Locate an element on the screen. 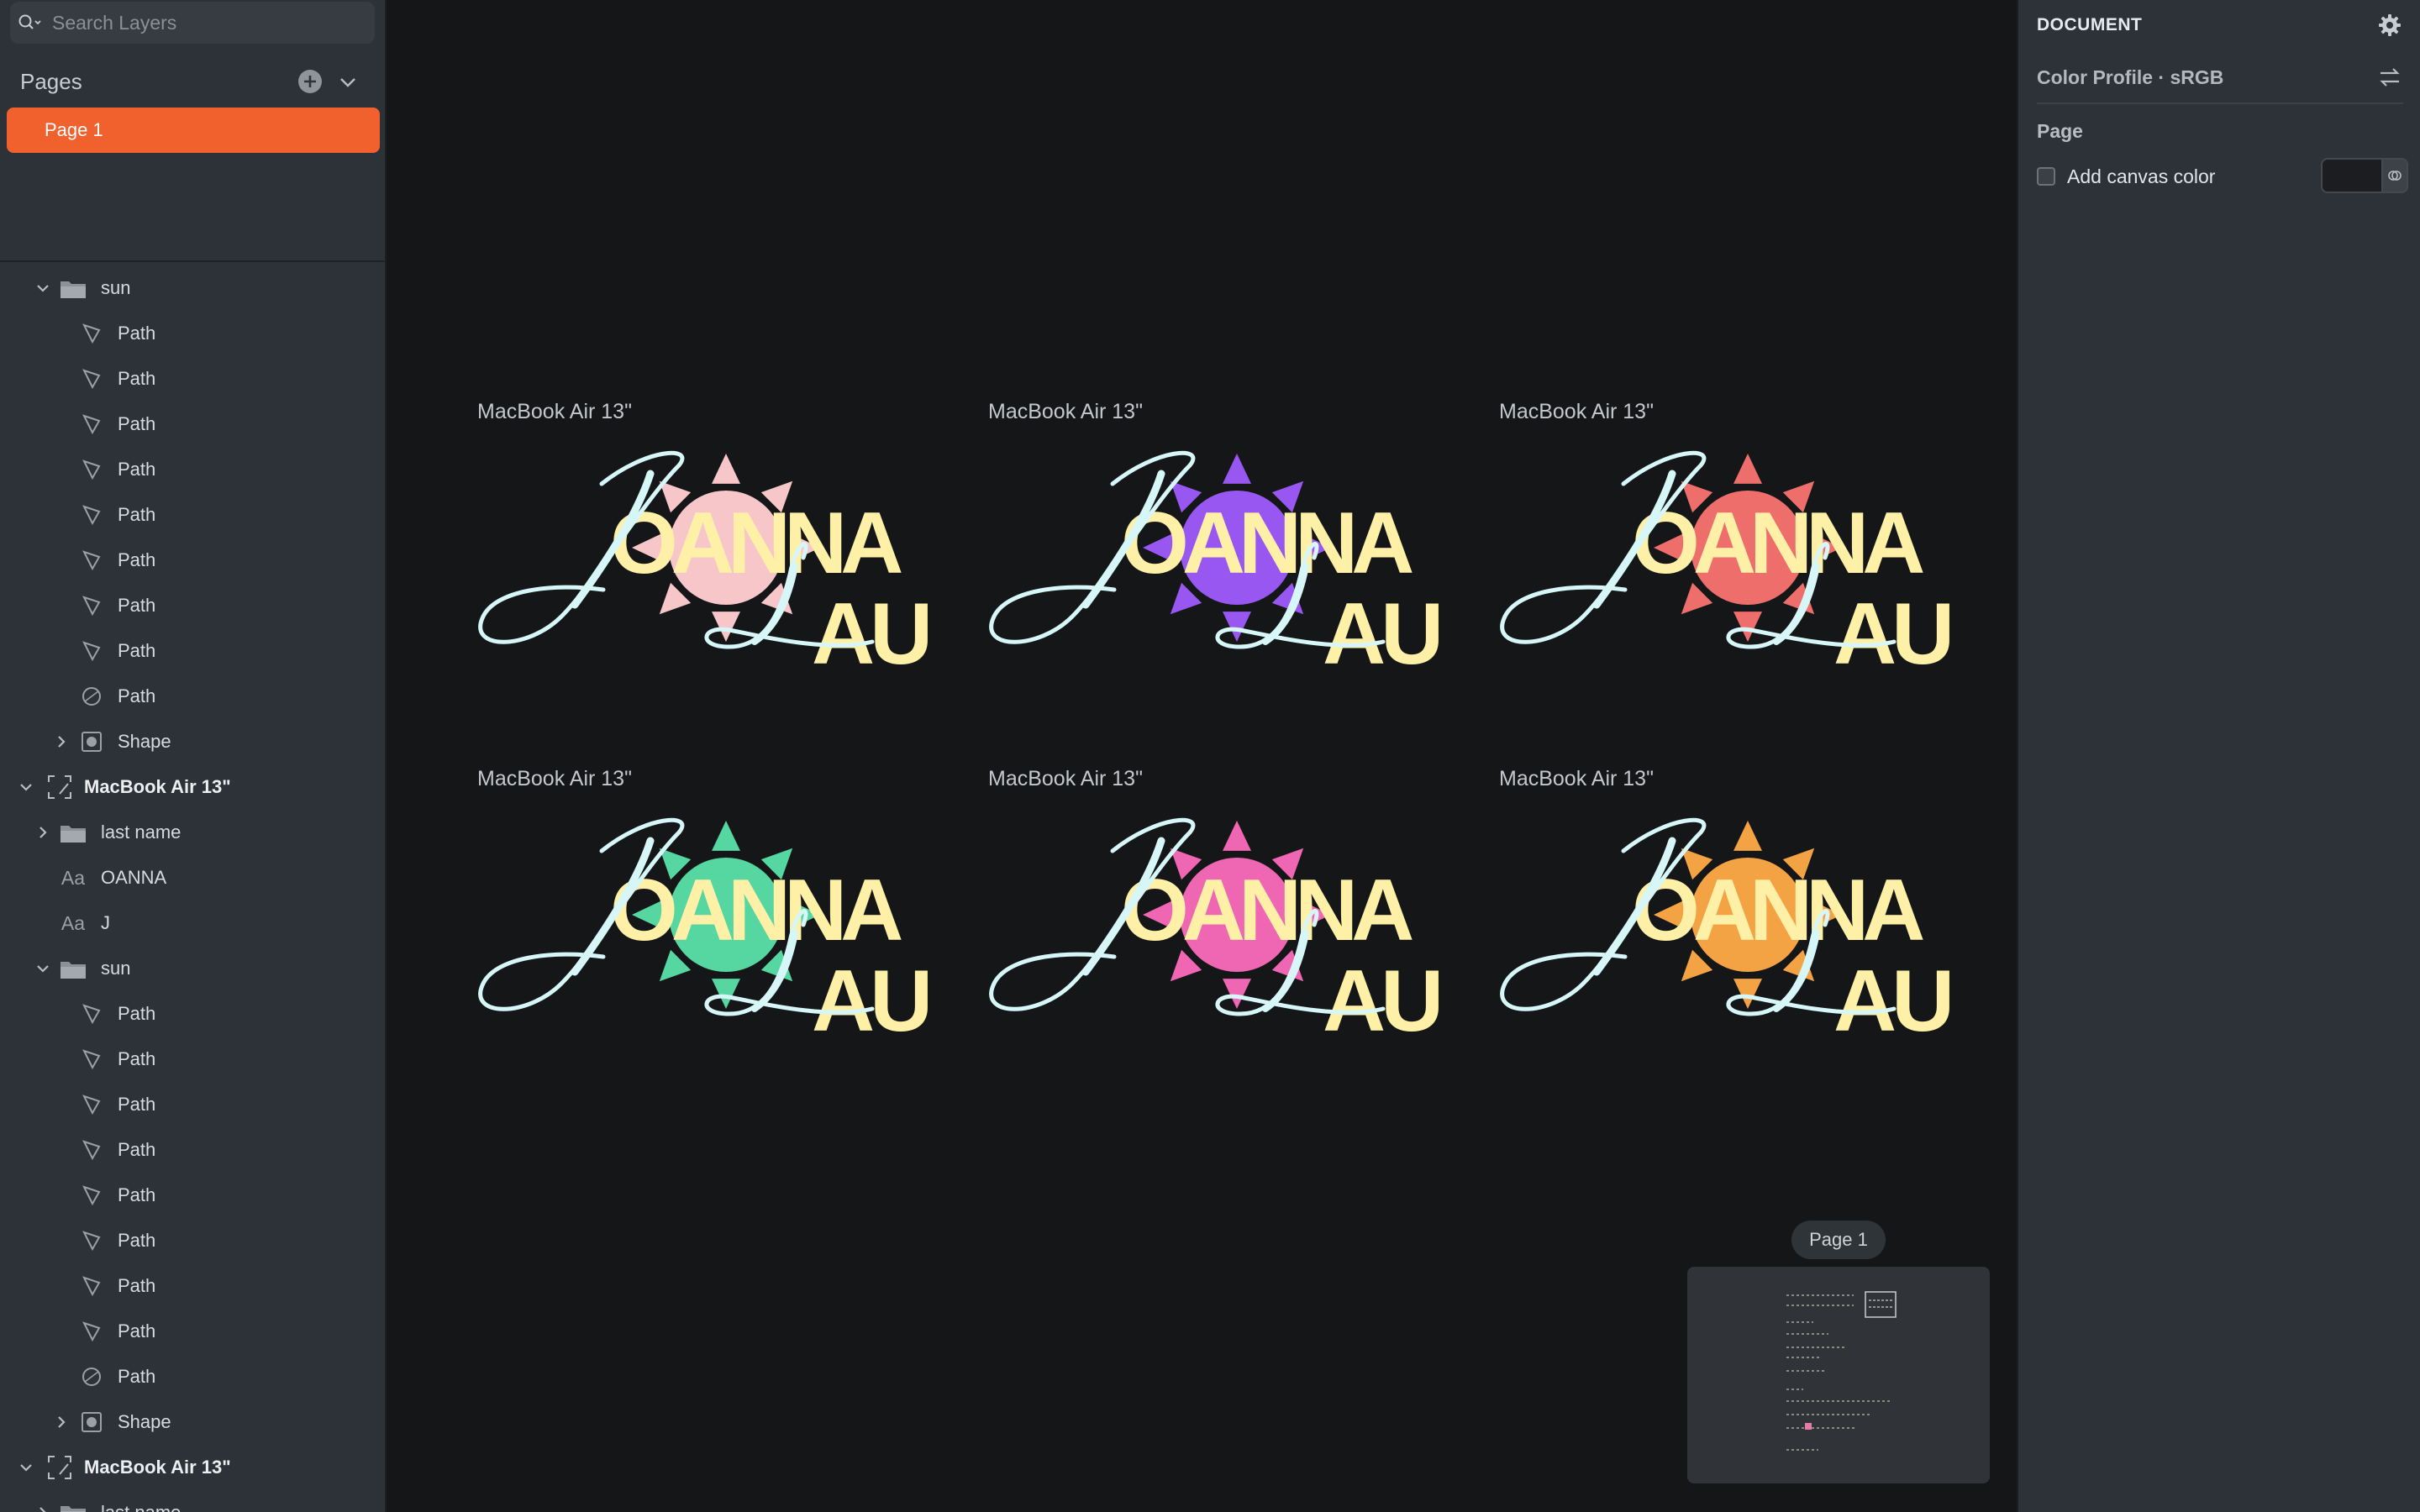 The image size is (2420, 1512). search-input is located at coordinates (203, 22).